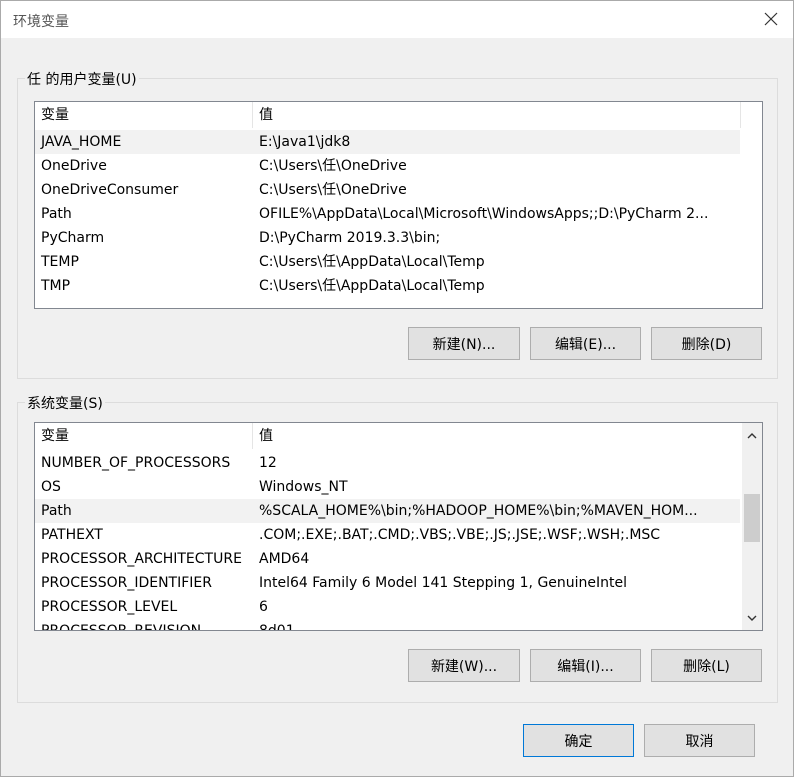 This screenshot has height=777, width=794. I want to click on table-row: OneDrive C:\Users\任\OneDrive, so click(387, 166).